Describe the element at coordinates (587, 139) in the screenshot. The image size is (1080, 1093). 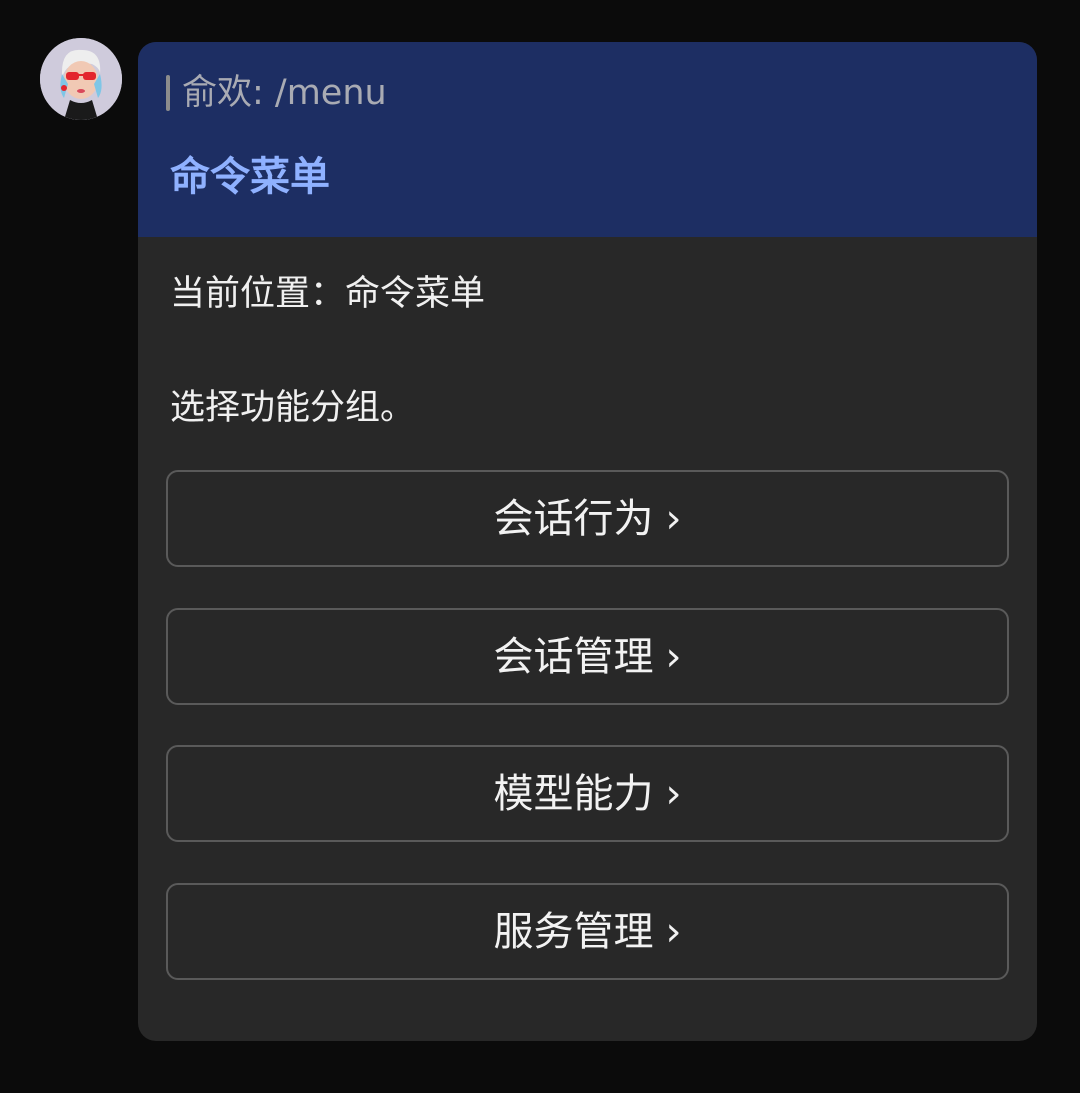
I see `card-header: 俞欢: /menu 命令菜单` at that location.